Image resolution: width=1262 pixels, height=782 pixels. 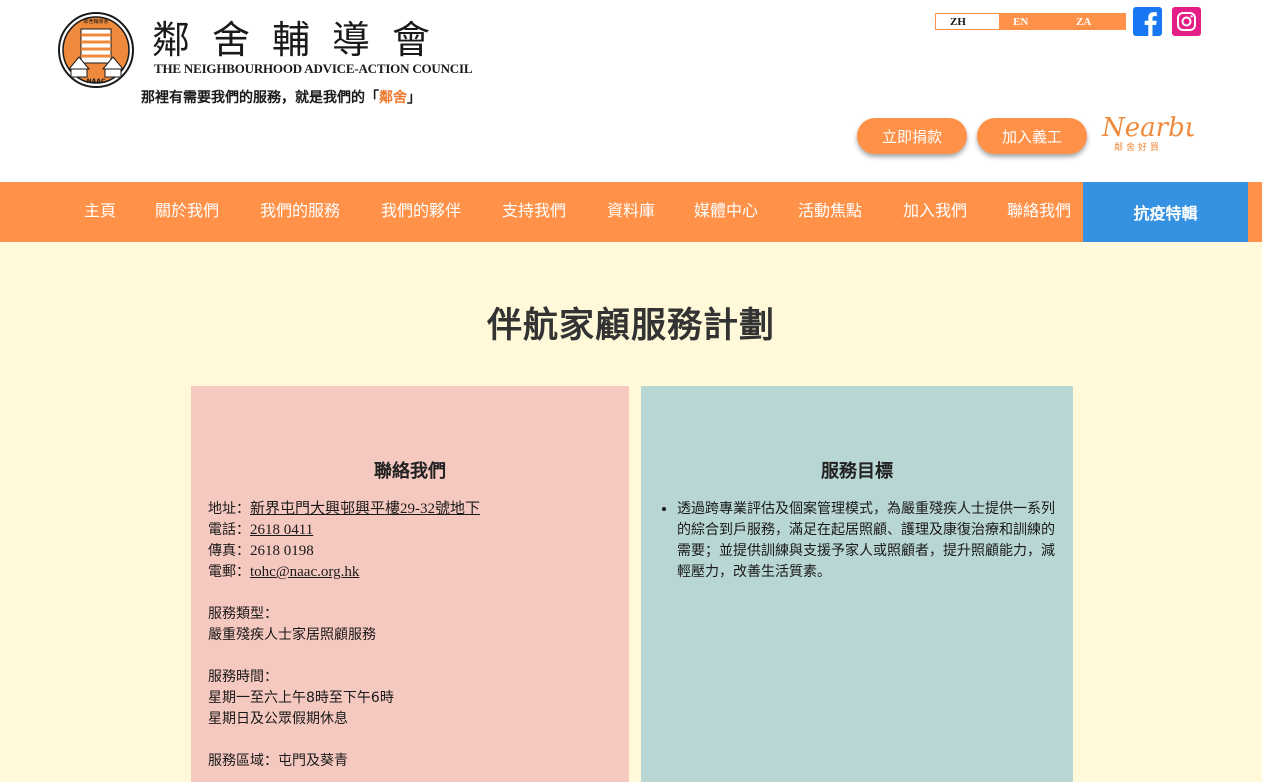 I want to click on language-switcher: ZH EN ZA, so click(x=1030, y=21).